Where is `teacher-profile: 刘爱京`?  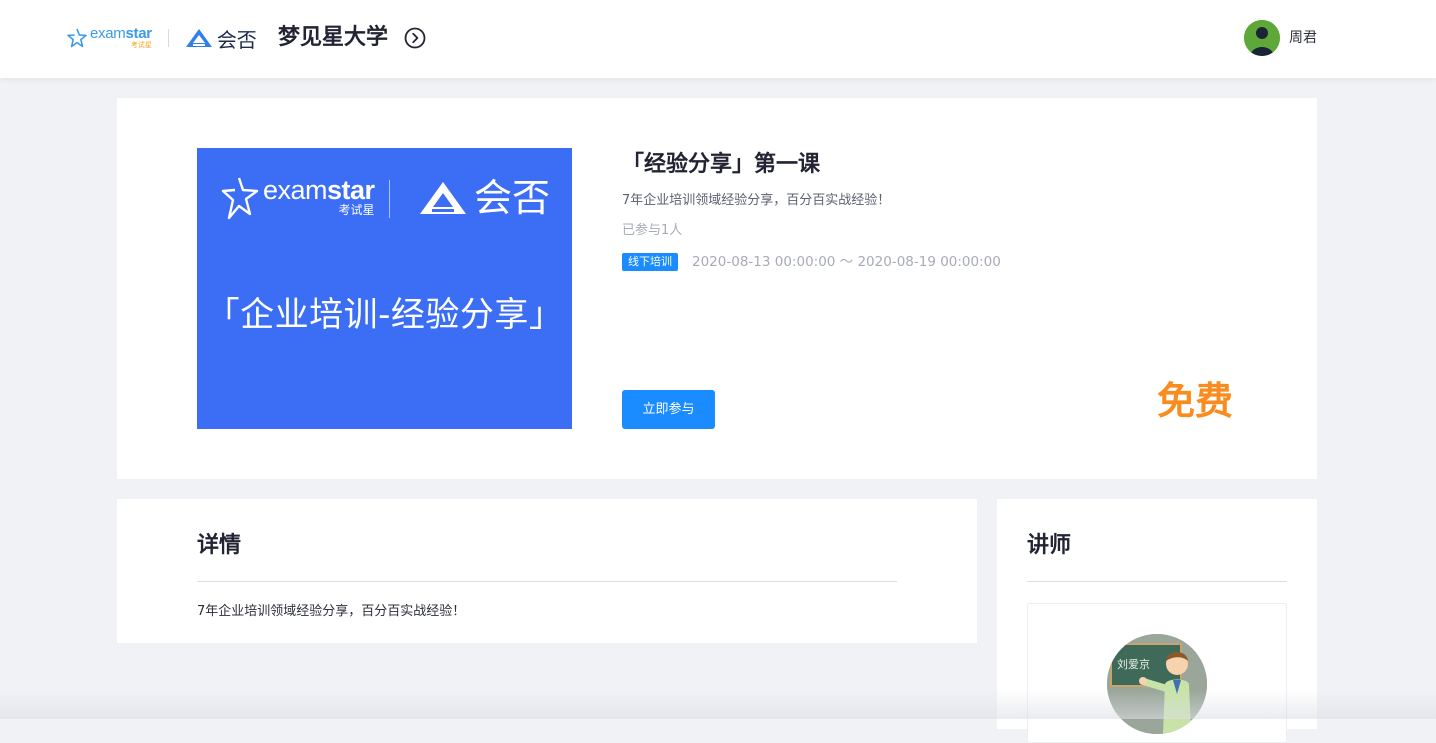 teacher-profile: 刘爱京 is located at coordinates (1157, 673).